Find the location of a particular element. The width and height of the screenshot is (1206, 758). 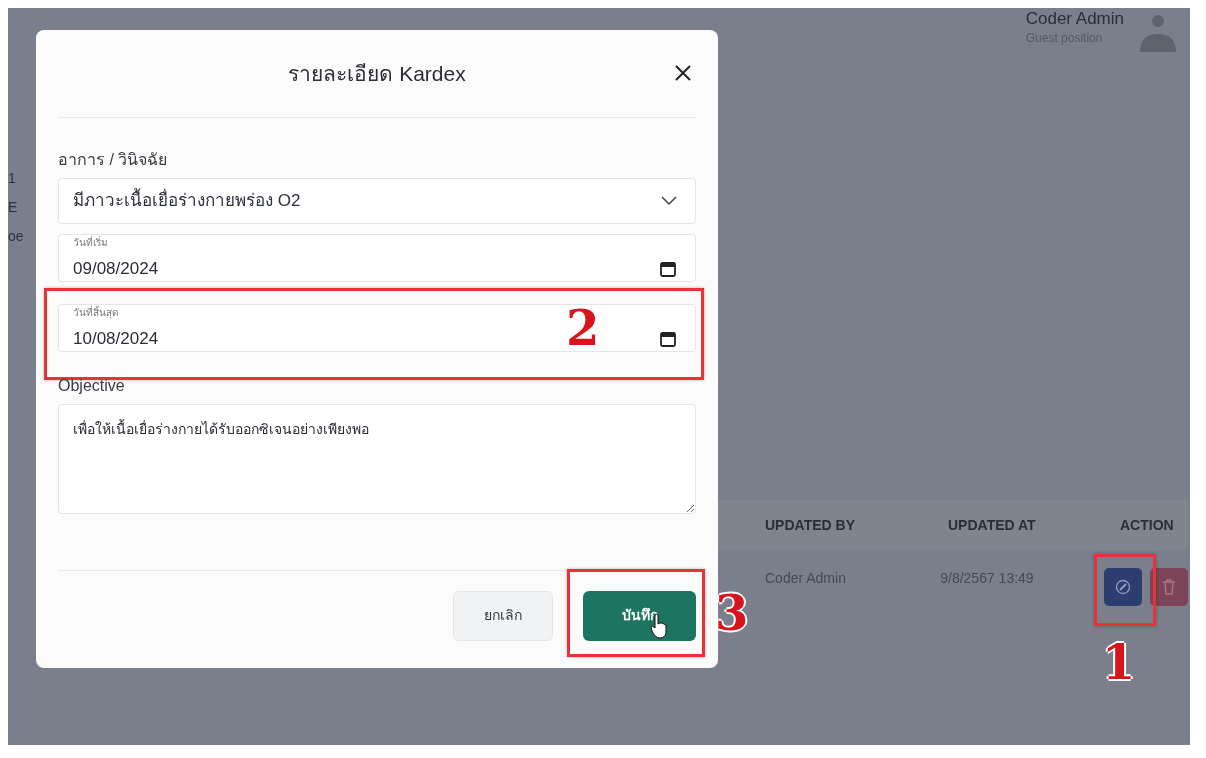

trash-icon is located at coordinates (1169, 587).